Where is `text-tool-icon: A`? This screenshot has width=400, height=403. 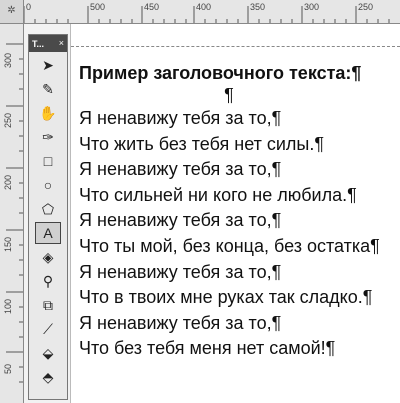
text-tool-icon: A is located at coordinates (48, 233).